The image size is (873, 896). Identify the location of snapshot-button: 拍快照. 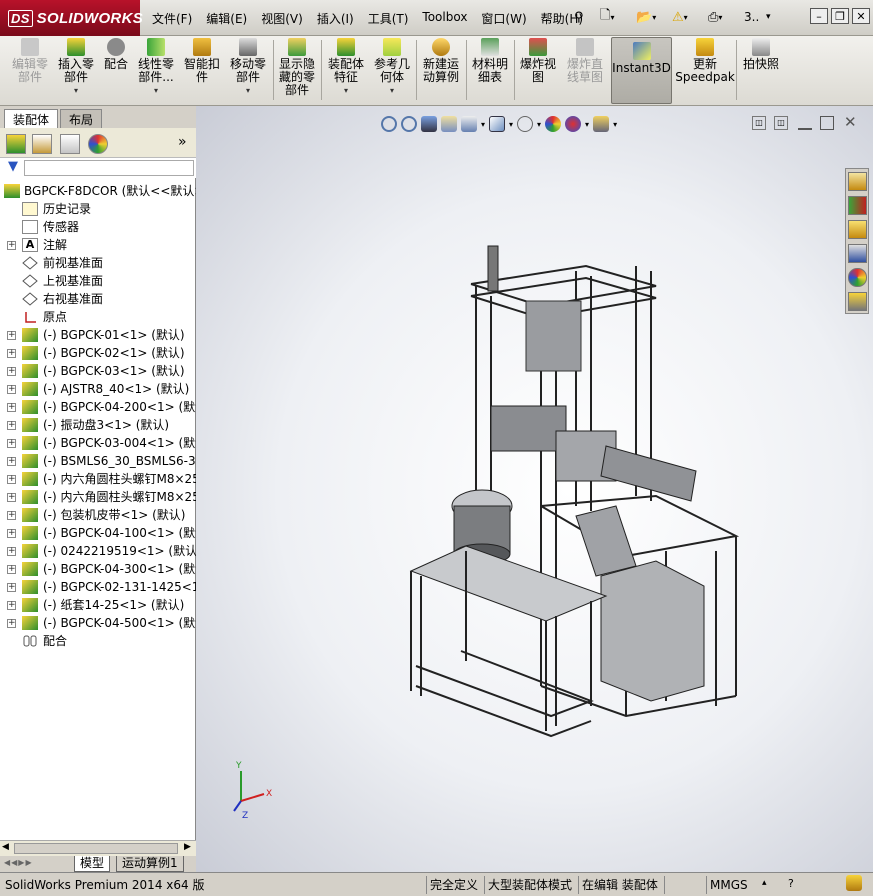
(761, 70).